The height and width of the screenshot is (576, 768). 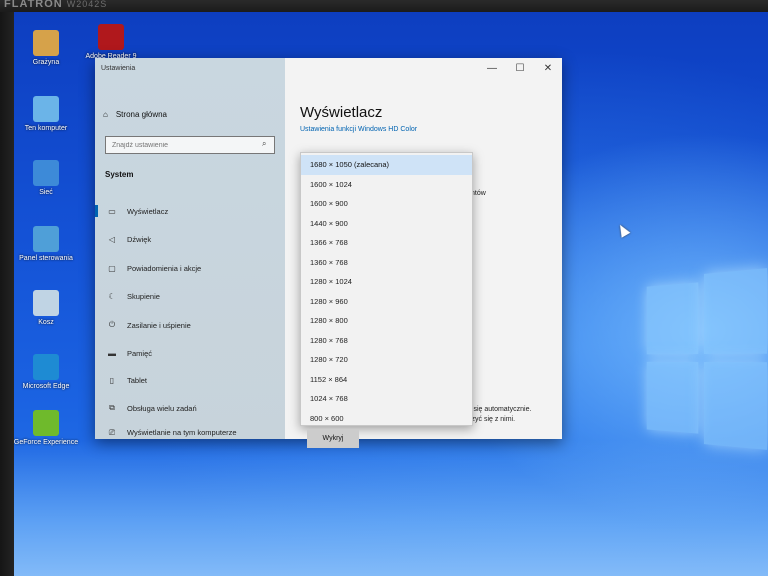 I want to click on home-icon: ⌂, so click(x=105, y=114).